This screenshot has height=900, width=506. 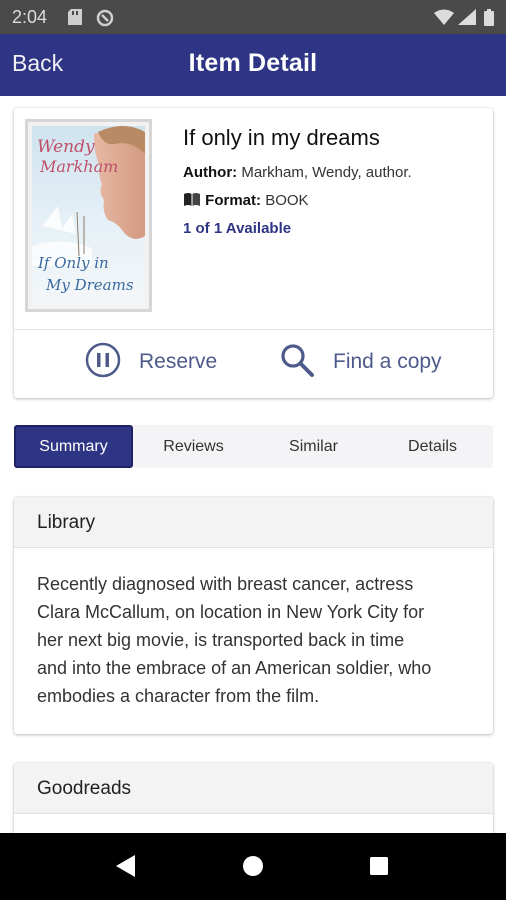 I want to click on app-bar: Back Item Detail, so click(x=253, y=65).